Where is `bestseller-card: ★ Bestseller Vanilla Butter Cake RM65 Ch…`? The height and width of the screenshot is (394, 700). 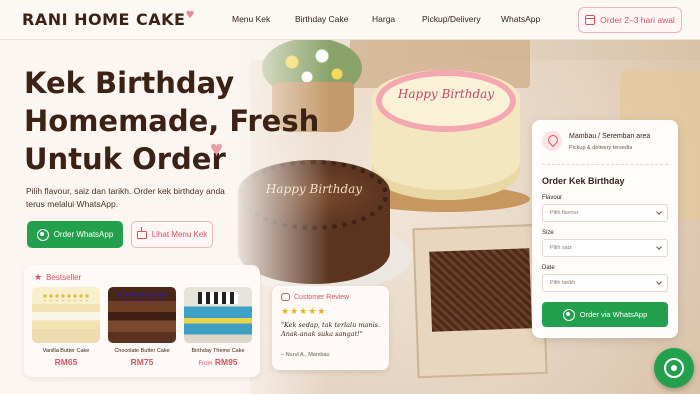 bestseller-card: ★ Bestseller Vanilla Butter Cake RM65 Ch… is located at coordinates (142, 321).